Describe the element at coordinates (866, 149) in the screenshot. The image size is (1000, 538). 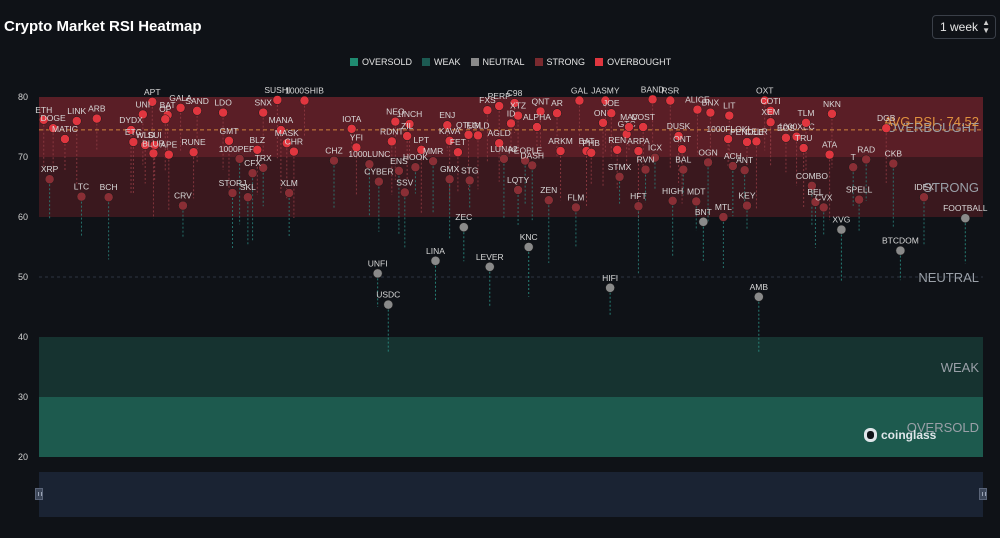
I see `point-label: RAD` at that location.